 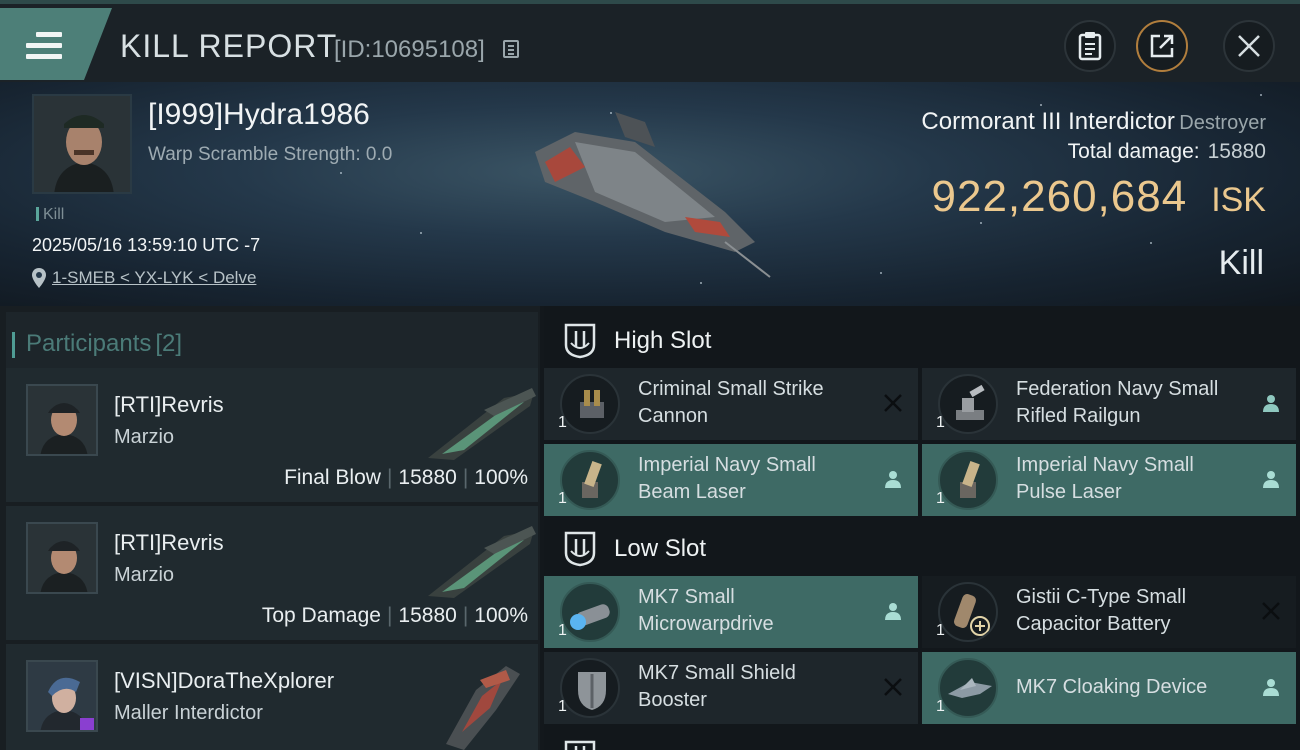 I want to click on copy-icon, so click(x=511, y=49).